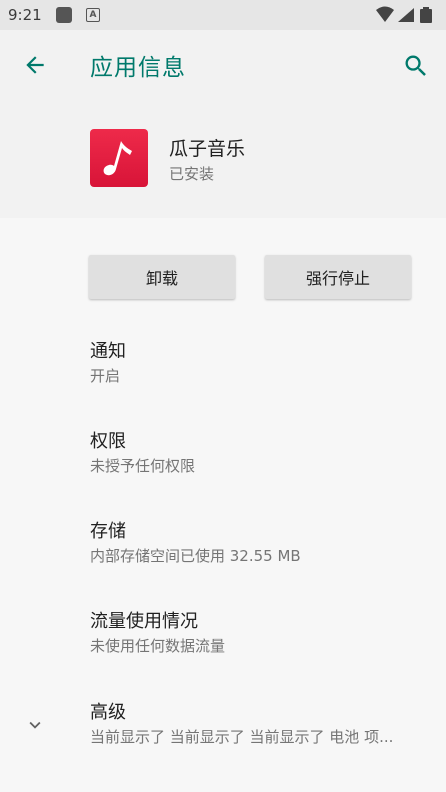 The height and width of the screenshot is (792, 446). What do you see at coordinates (143, 466) in the screenshot?
I see `setting-summary: 未授予任何权限` at bounding box center [143, 466].